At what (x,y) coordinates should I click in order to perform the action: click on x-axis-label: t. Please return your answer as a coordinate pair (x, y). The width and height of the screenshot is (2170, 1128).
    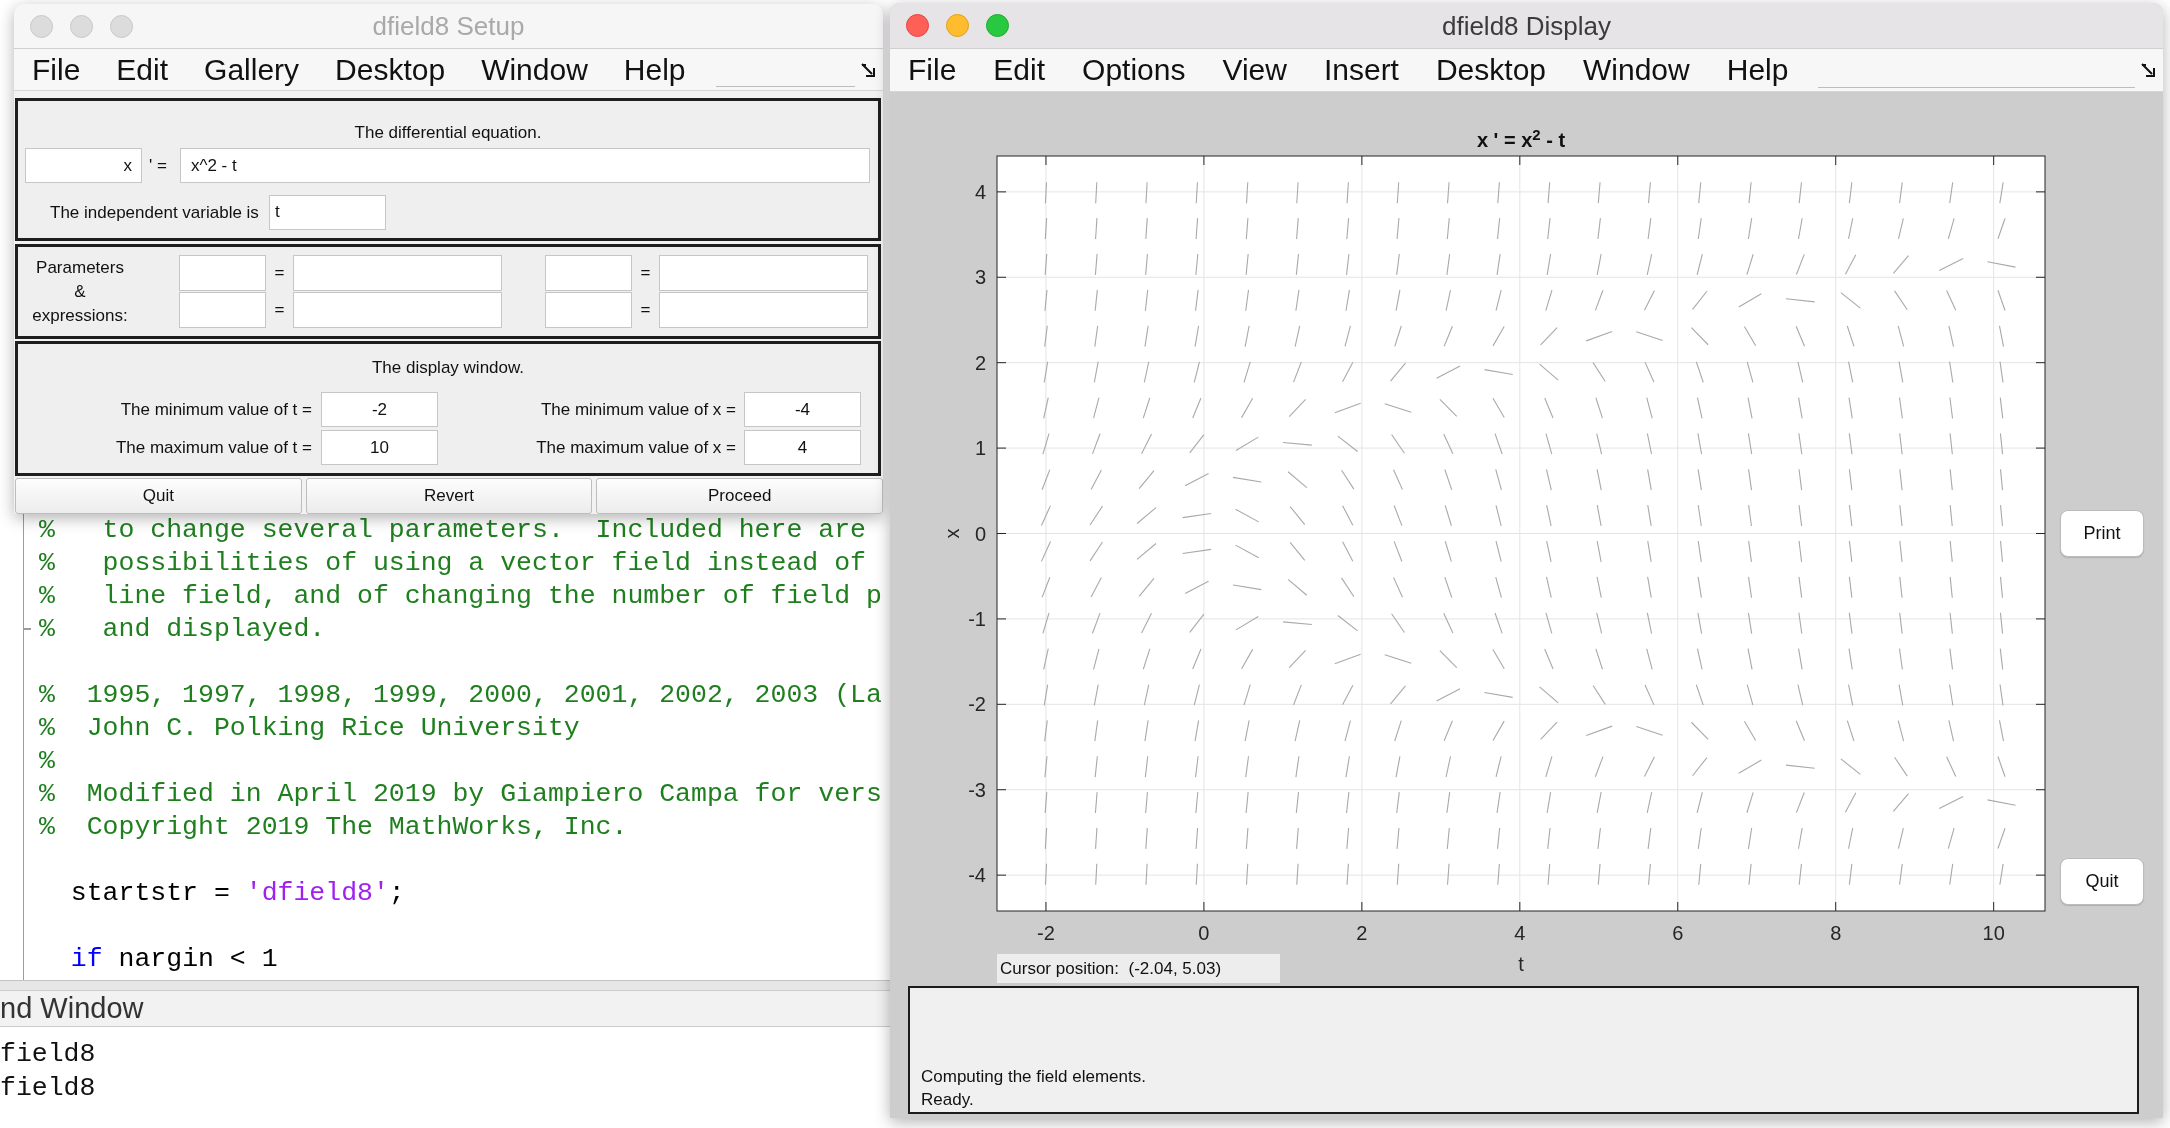
    Looking at the image, I should click on (1521, 964).